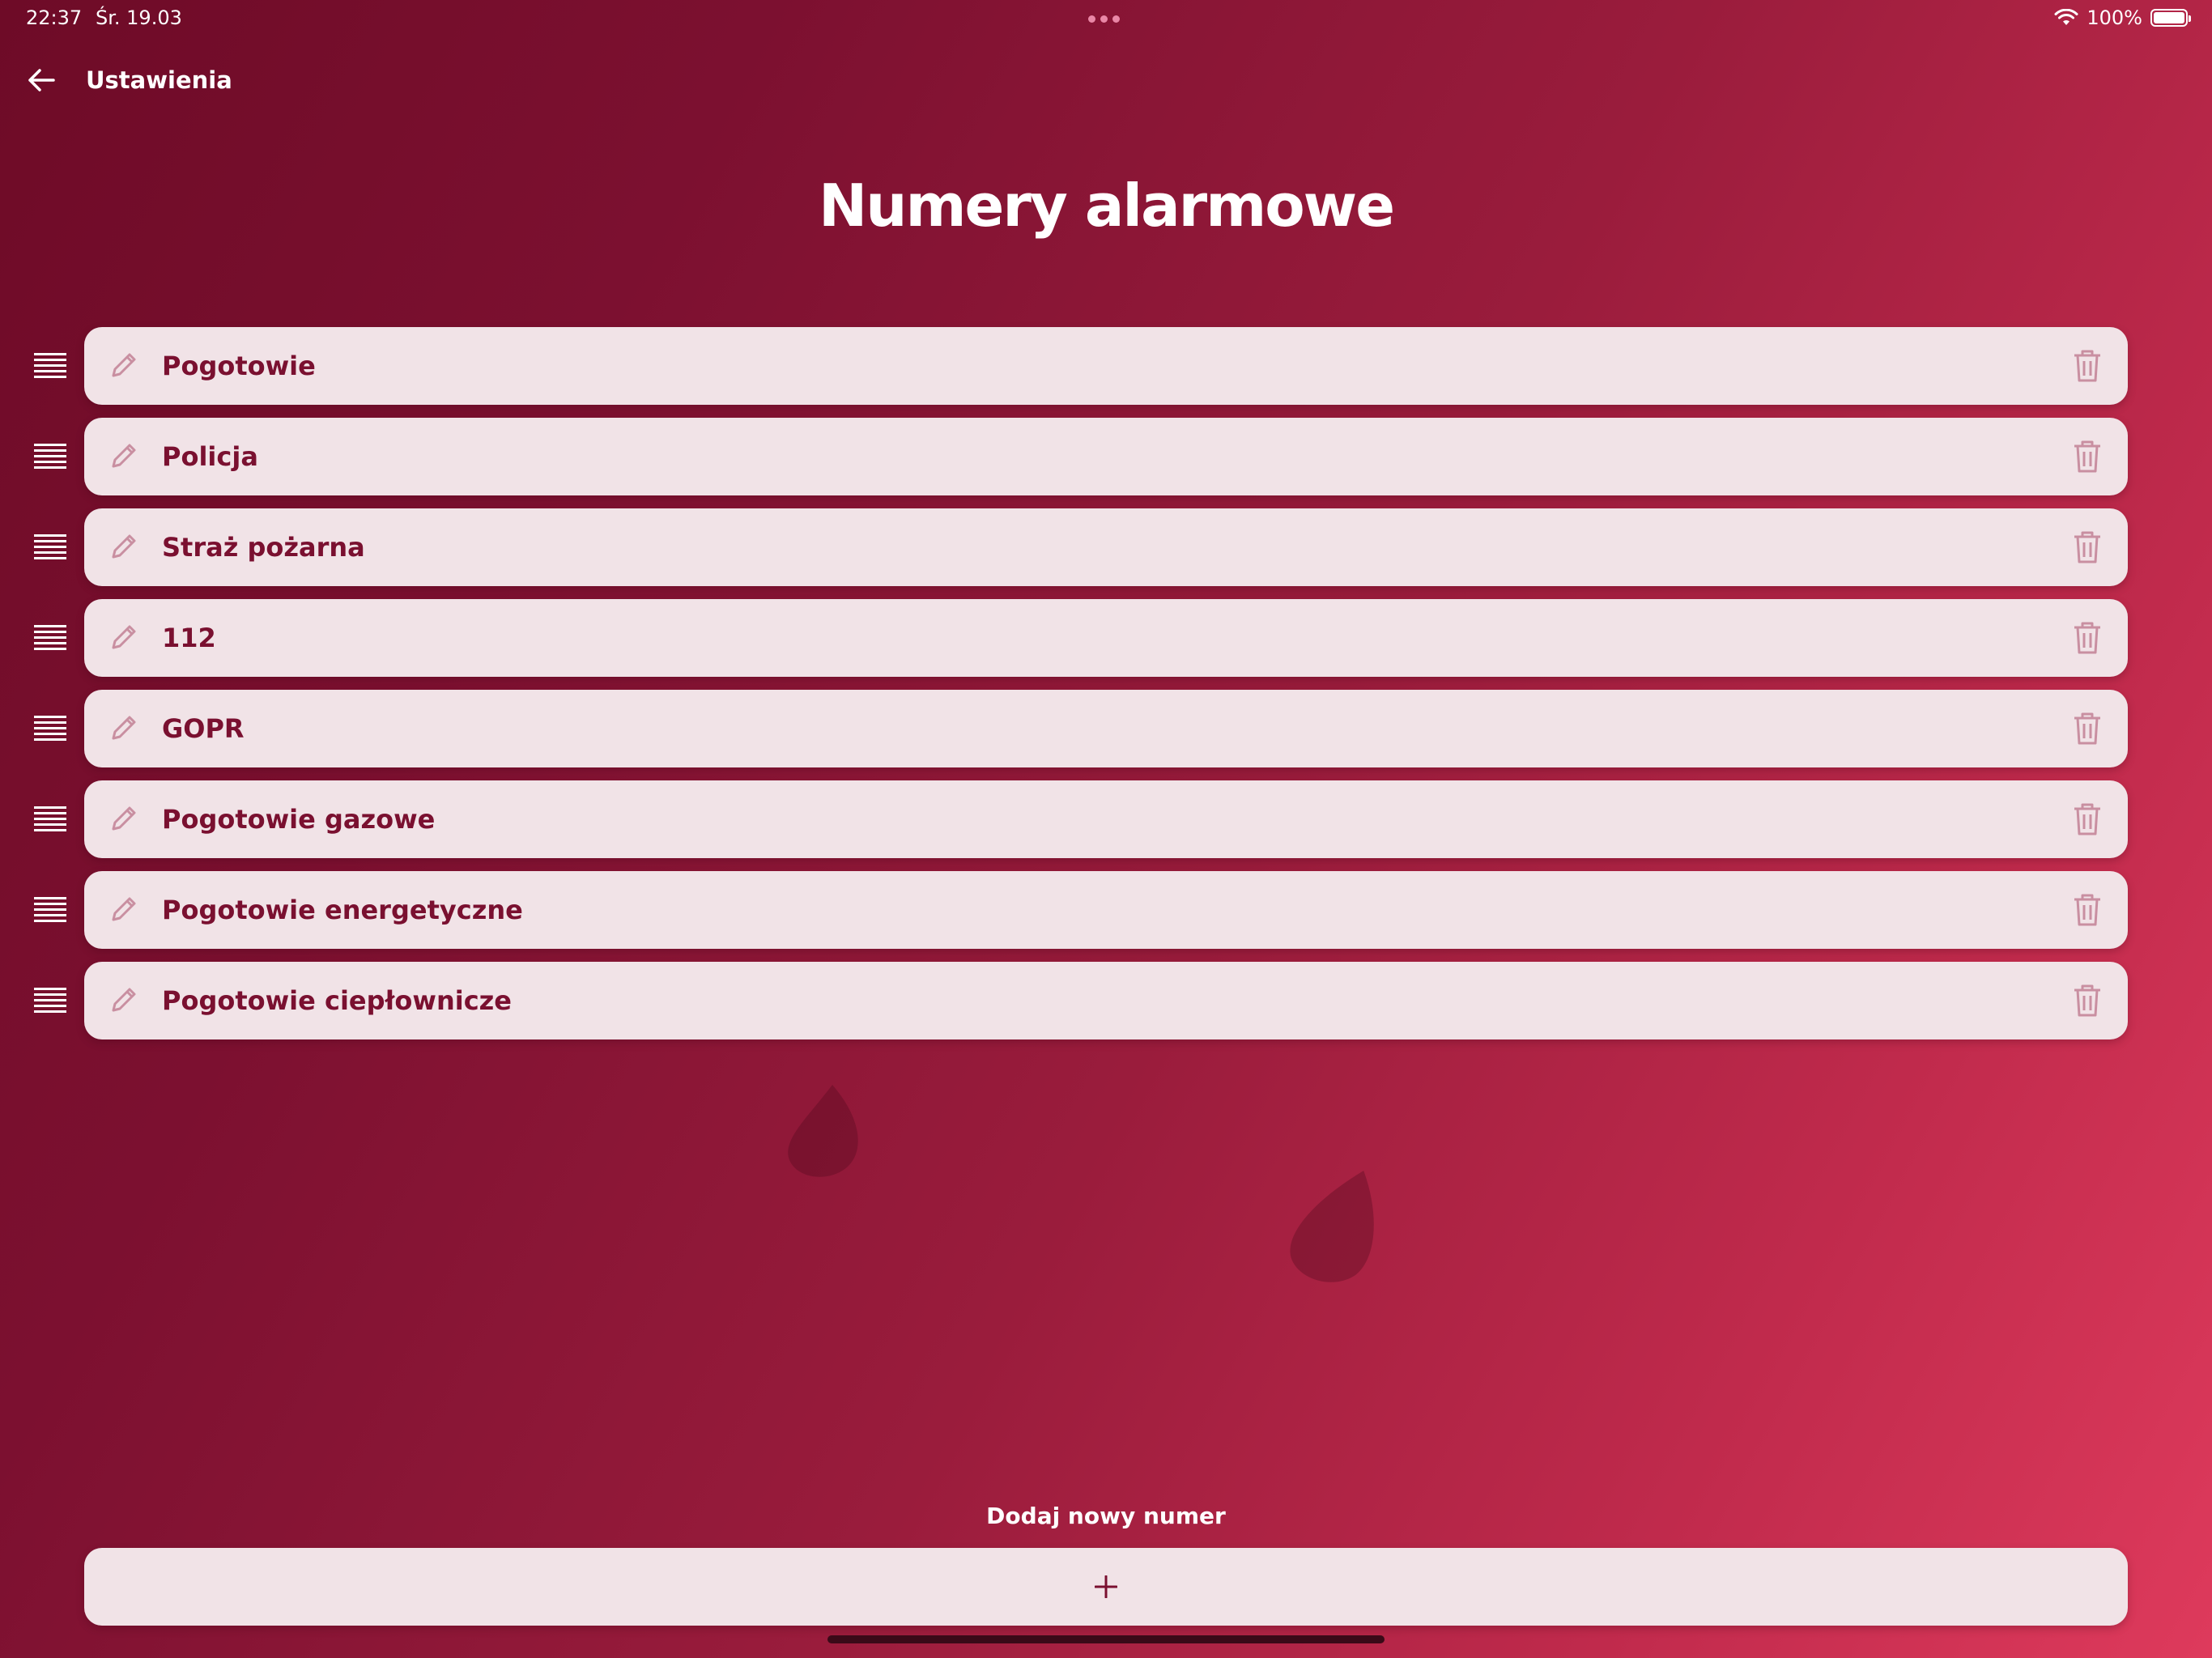  I want to click on arrow-left-icon, so click(42, 80).